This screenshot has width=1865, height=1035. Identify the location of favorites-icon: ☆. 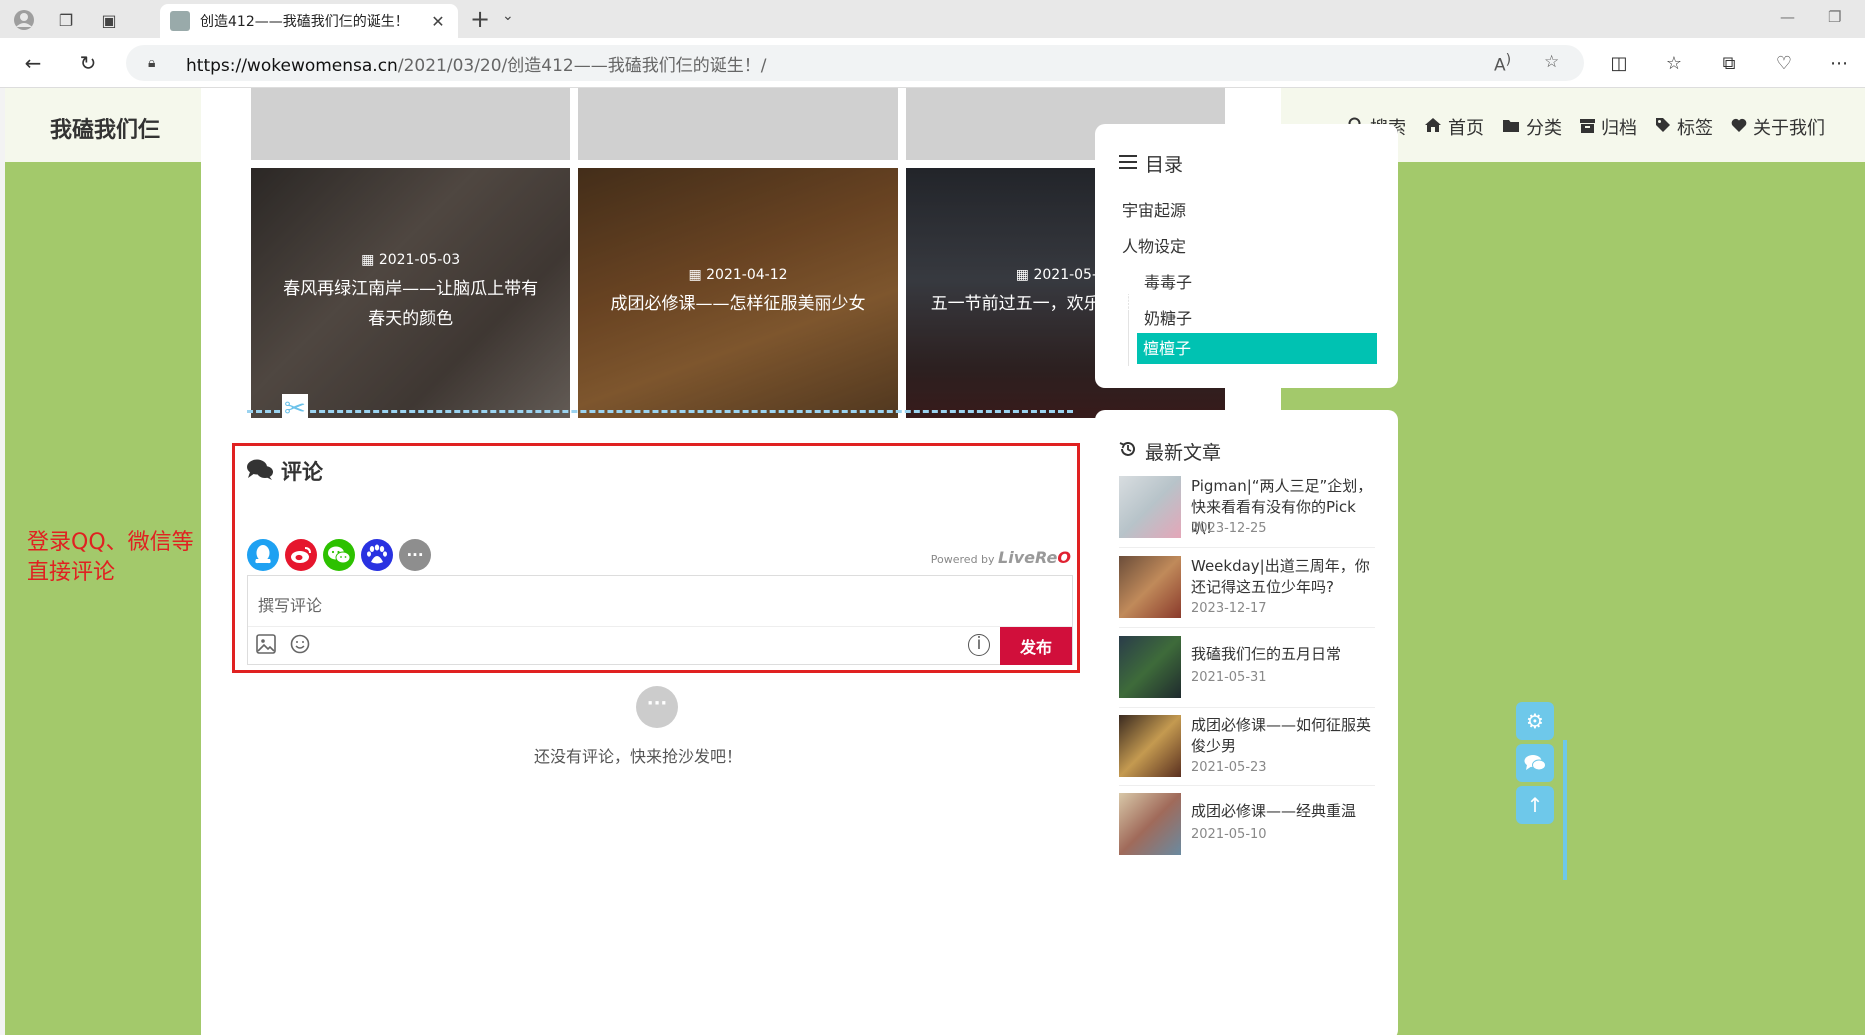
(1674, 63).